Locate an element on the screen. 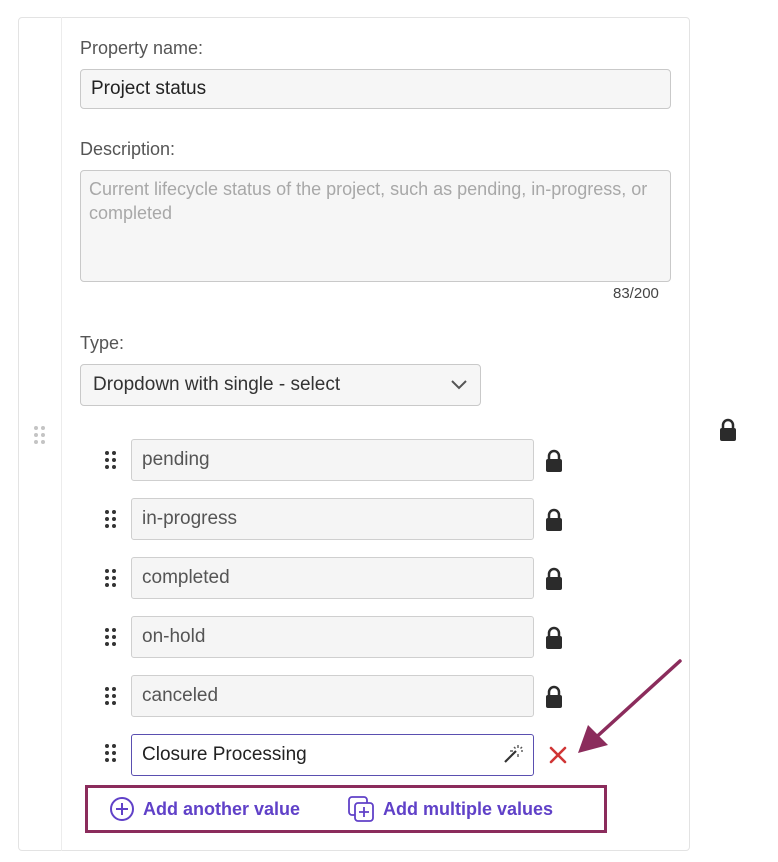  add-multiple-values-button: Add multiple values is located at coordinates (450, 809).